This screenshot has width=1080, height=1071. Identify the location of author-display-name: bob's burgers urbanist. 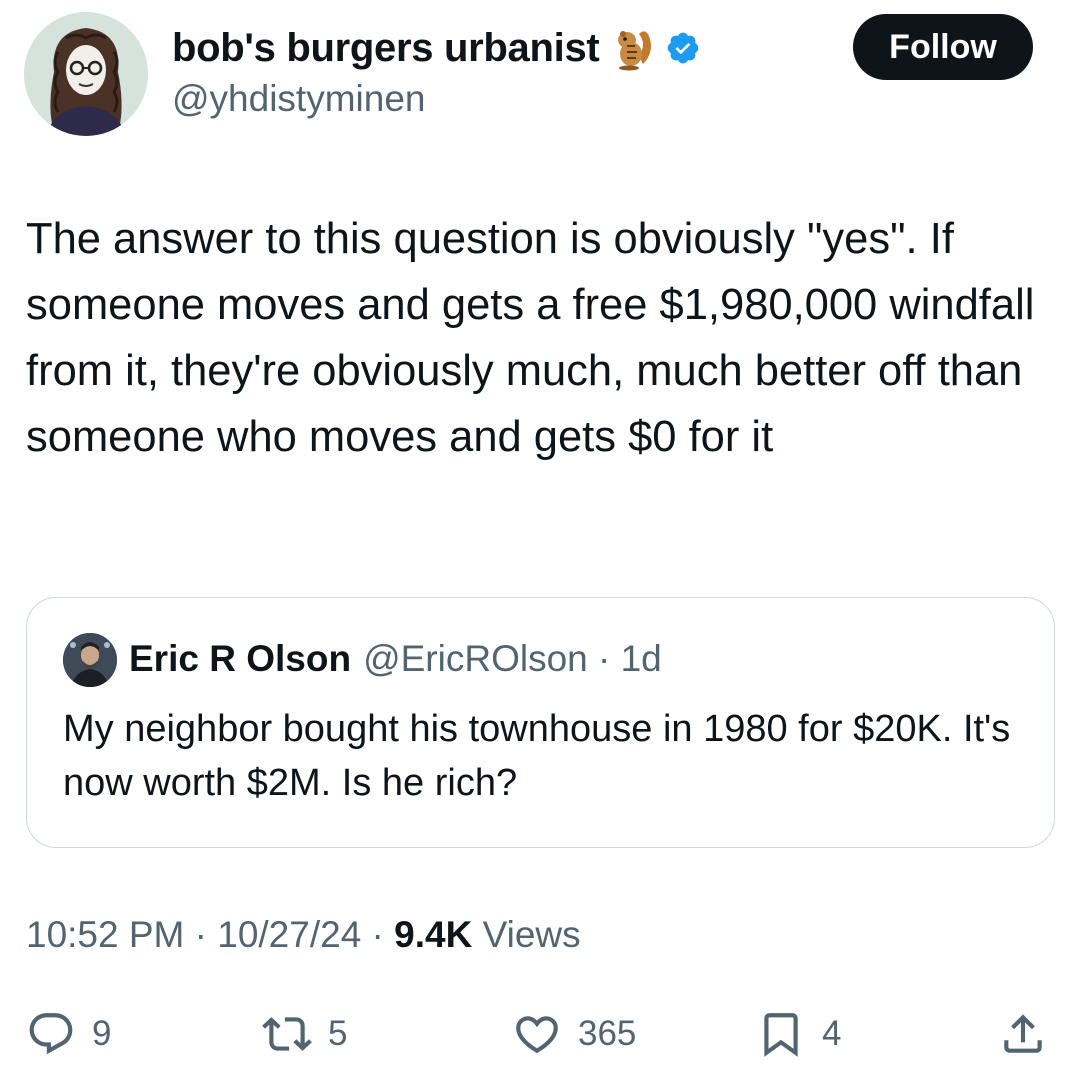
(386, 48).